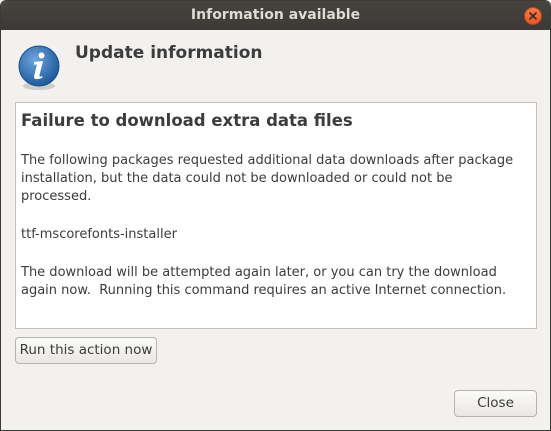 This screenshot has width=551, height=431. I want to click on close-icon, so click(533, 16).